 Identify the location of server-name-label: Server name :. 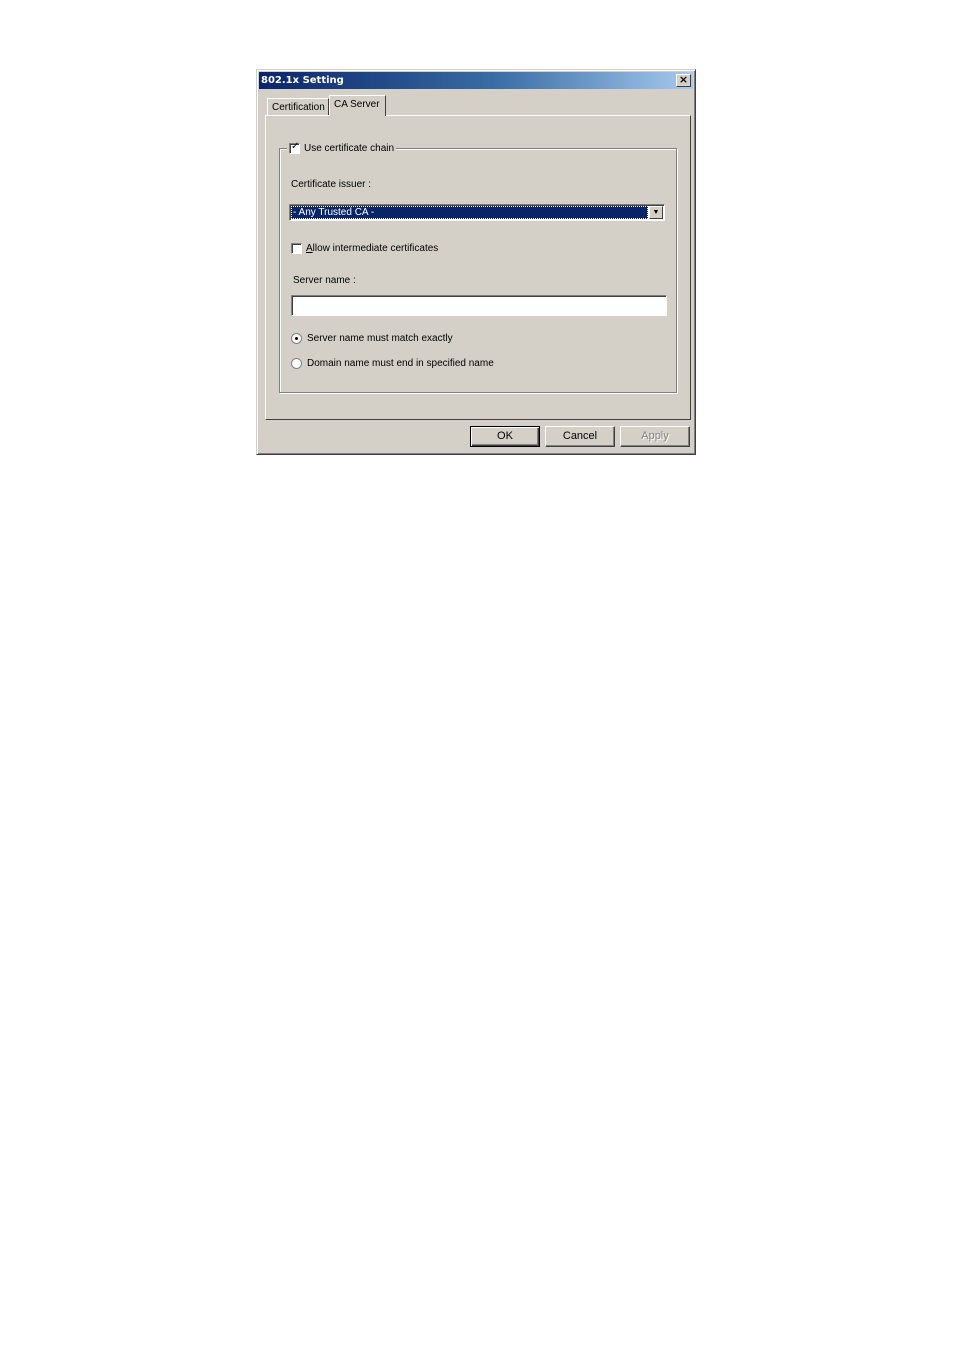
(324, 280).